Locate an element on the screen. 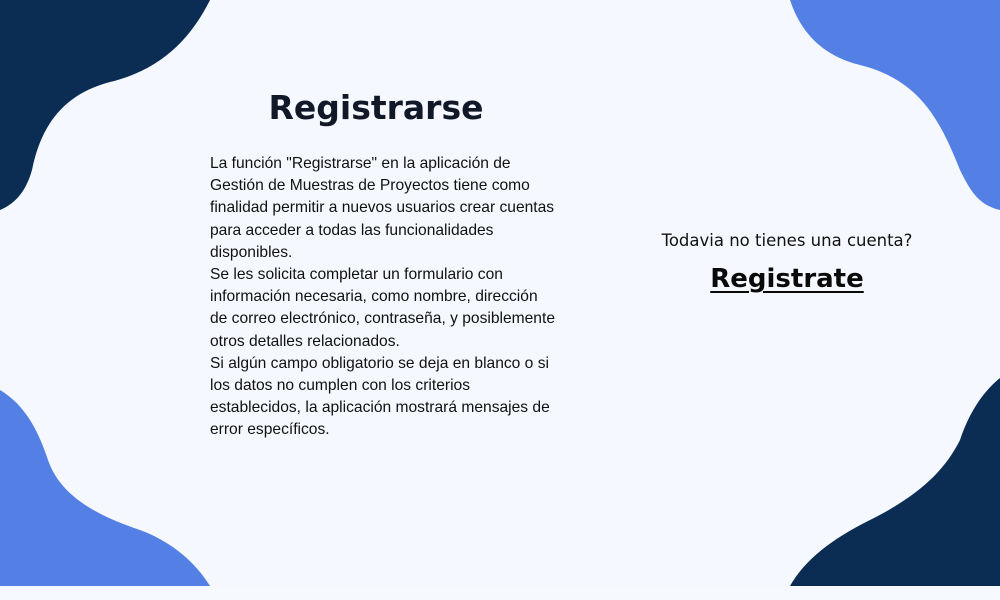 This screenshot has width=1000, height=600. bottom-right-navy-blob is located at coordinates (895, 482).